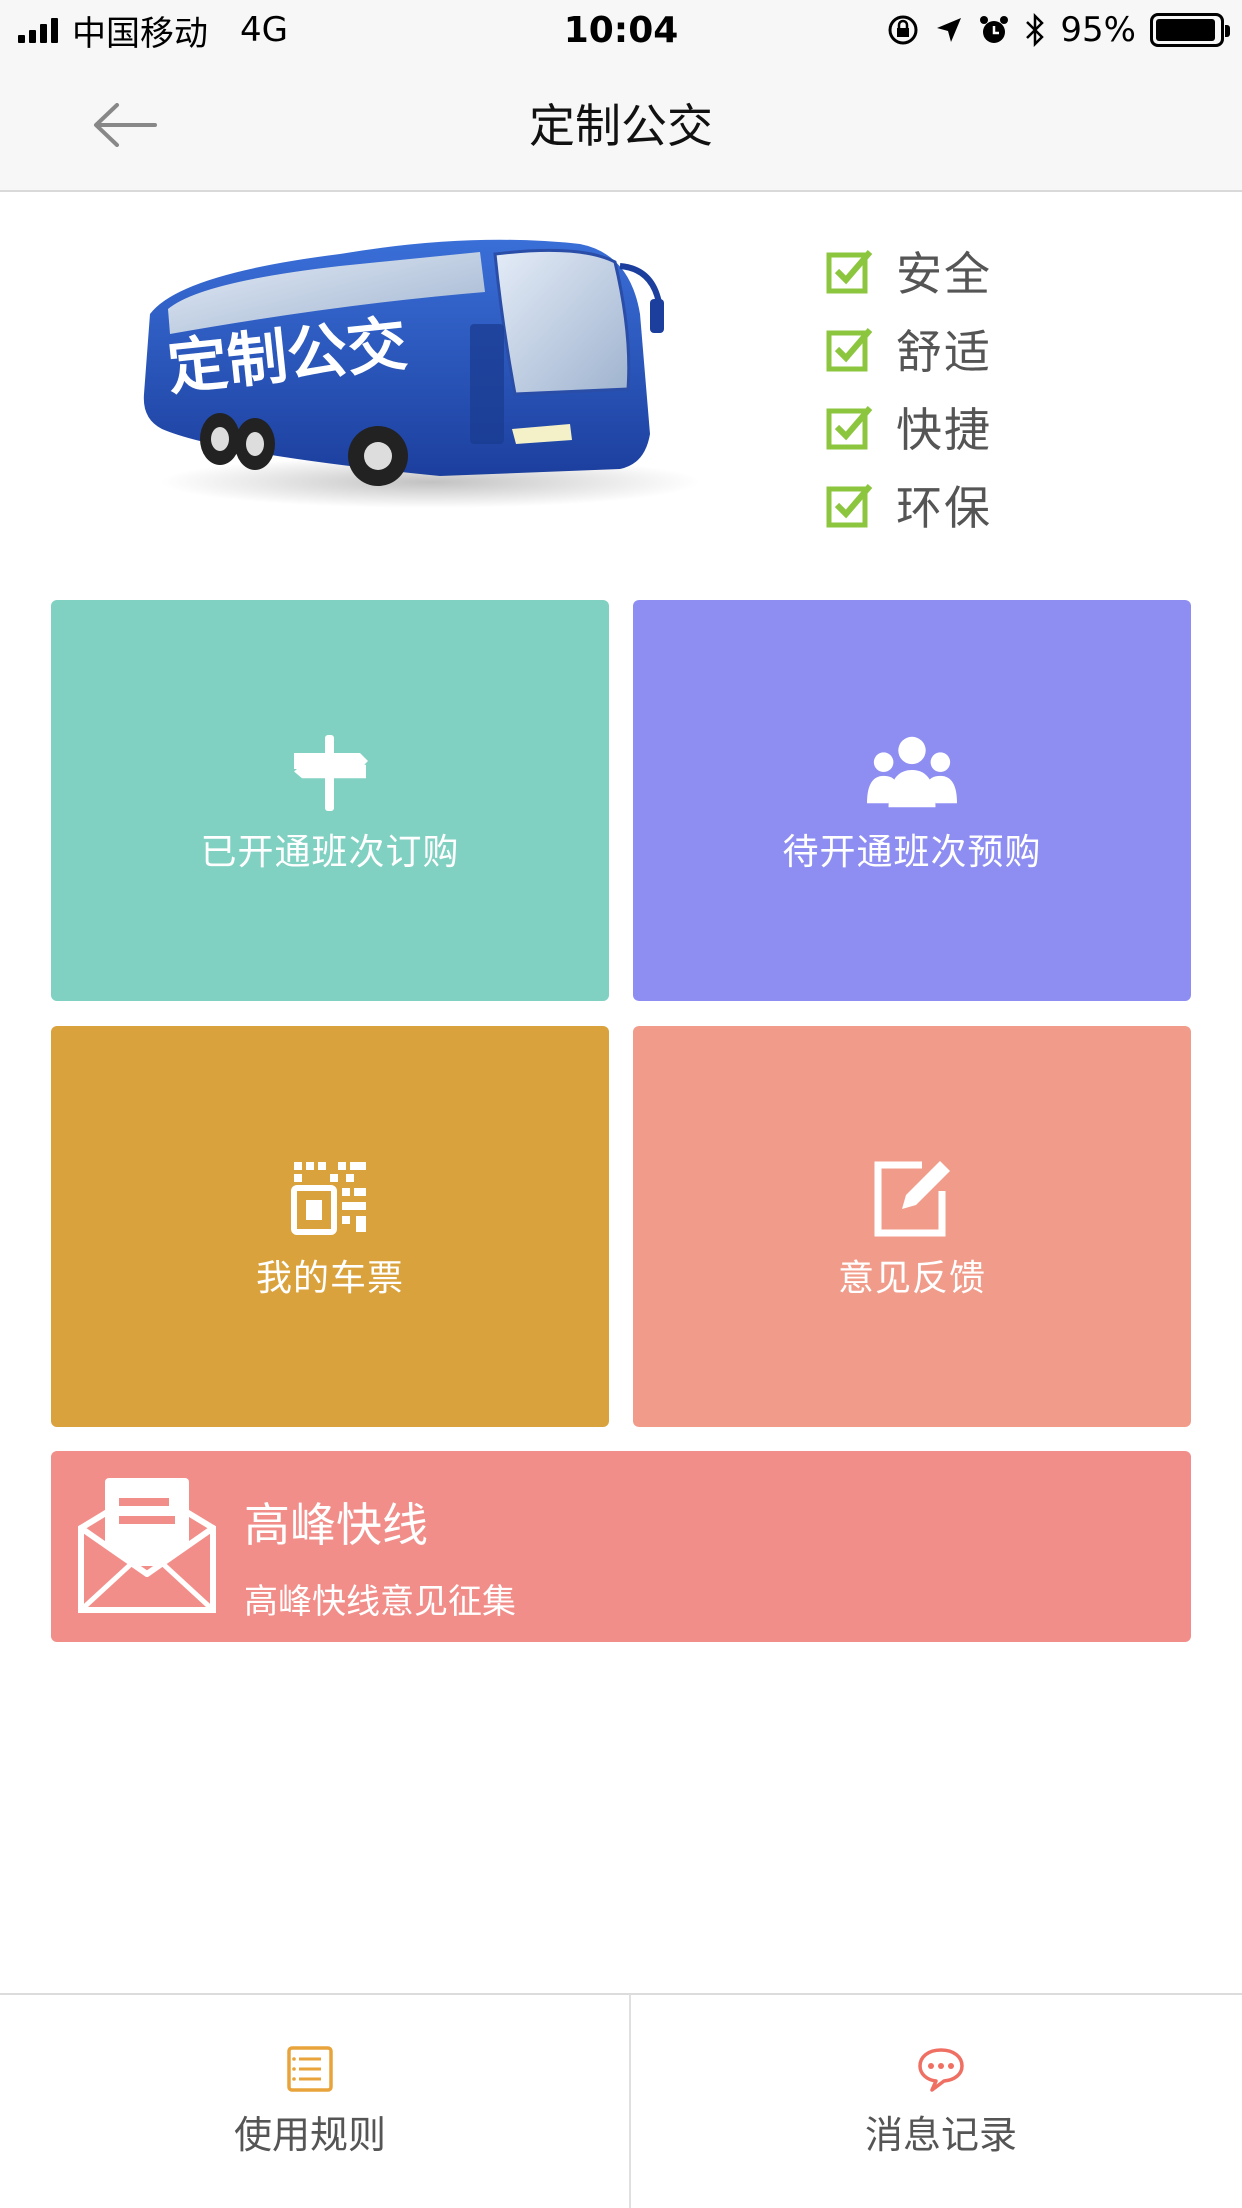 The image size is (1242, 2208). Describe the element at coordinates (621, 1546) in the screenshot. I see `peak-express-card: 高峰快线 高峰快线意见征集` at that location.